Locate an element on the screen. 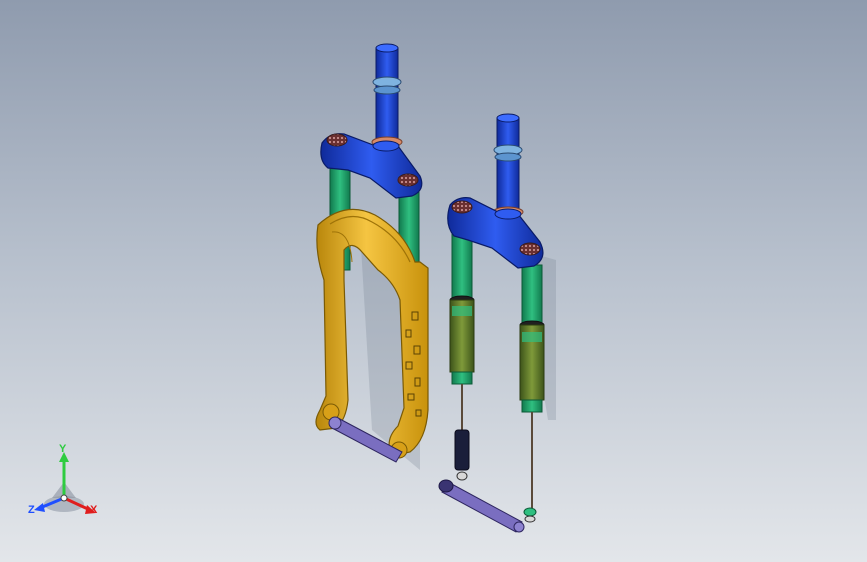 This screenshot has height=562, width=867. right-fork-assembly is located at coordinates (497, 323).